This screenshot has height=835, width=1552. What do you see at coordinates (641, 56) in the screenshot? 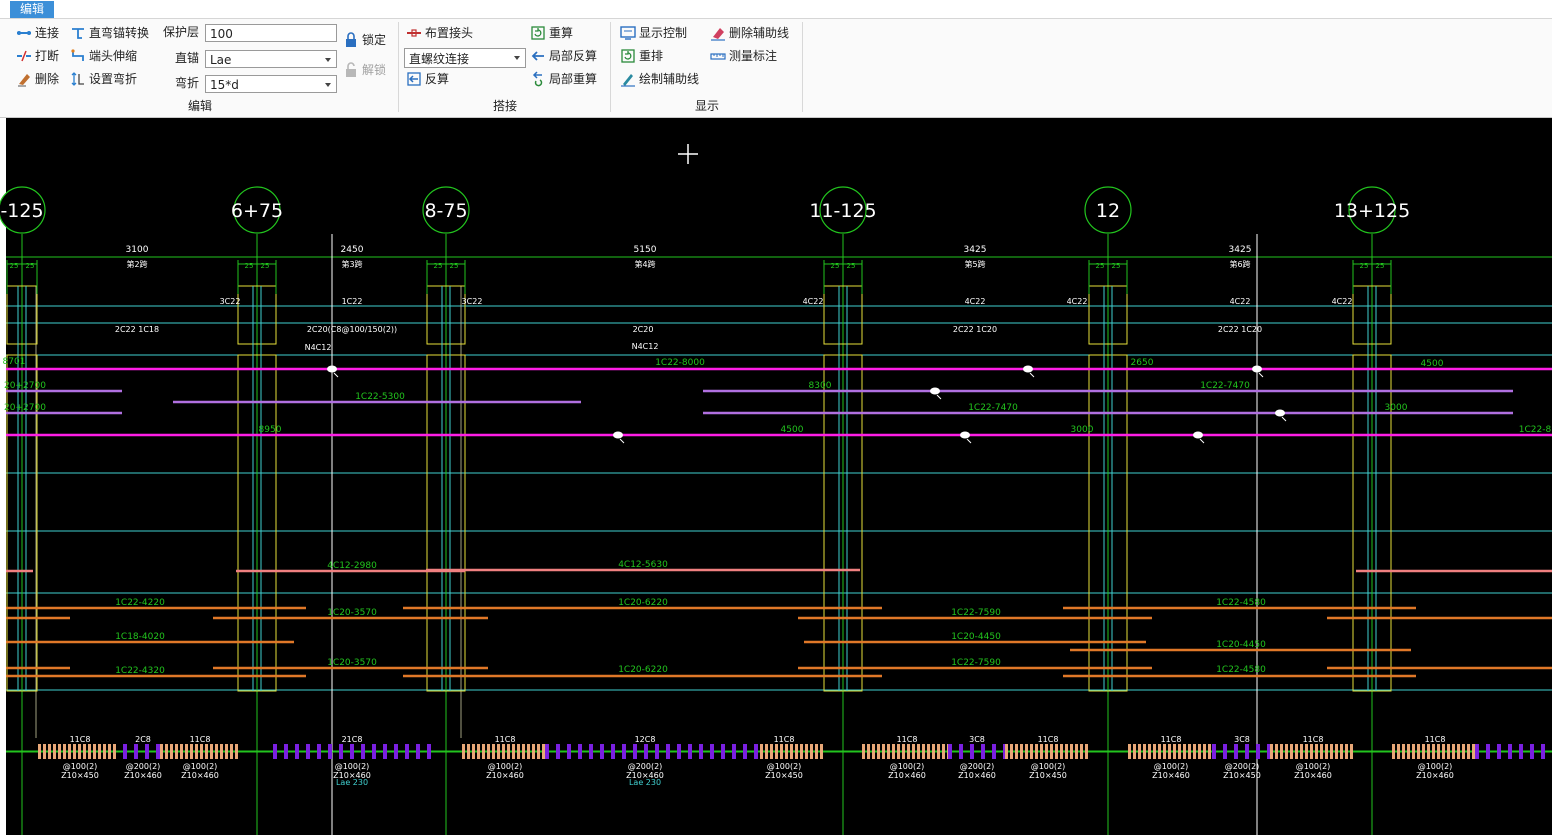
I see `rearrange-button: 重排` at bounding box center [641, 56].